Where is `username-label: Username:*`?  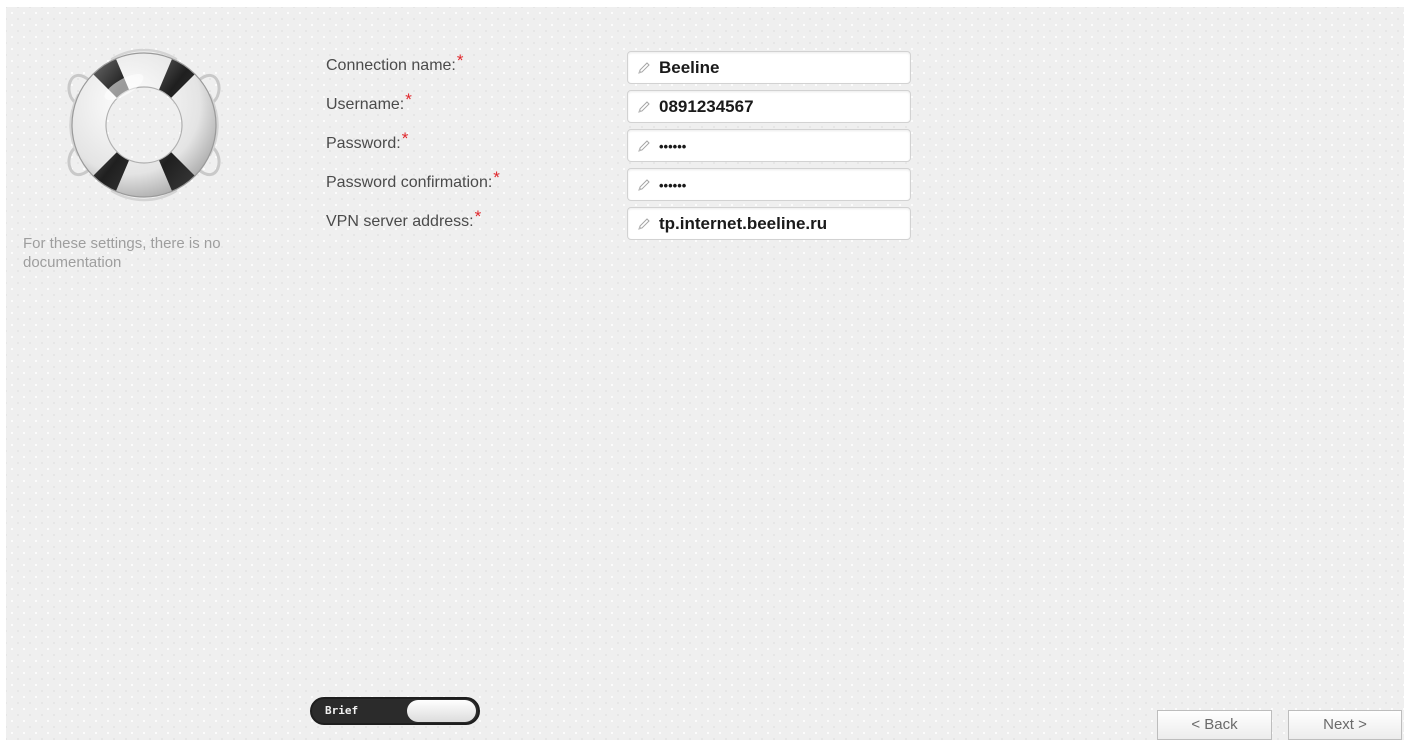 username-label: Username:* is located at coordinates (369, 102).